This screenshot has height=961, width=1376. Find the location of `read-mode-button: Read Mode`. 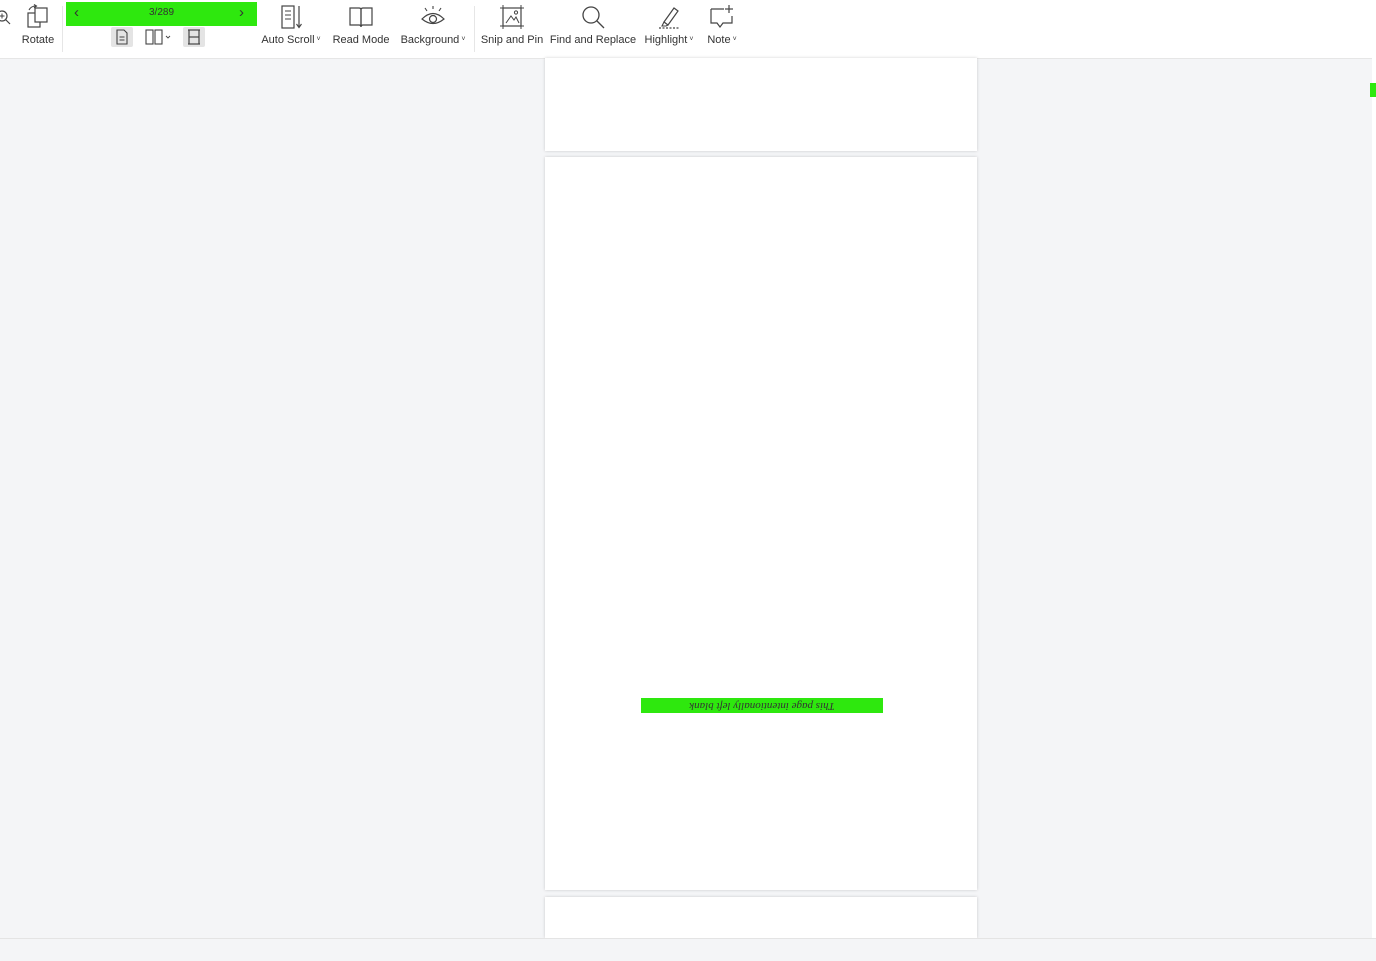

read-mode-button: Read Mode is located at coordinates (361, 29).